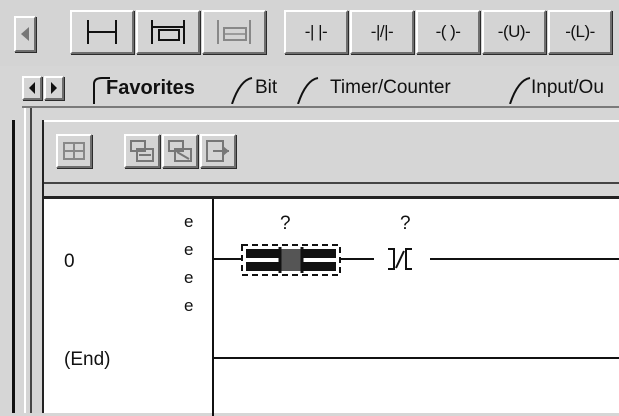 The height and width of the screenshot is (416, 619). I want to click on arrow-right-icon, so click(54, 88).